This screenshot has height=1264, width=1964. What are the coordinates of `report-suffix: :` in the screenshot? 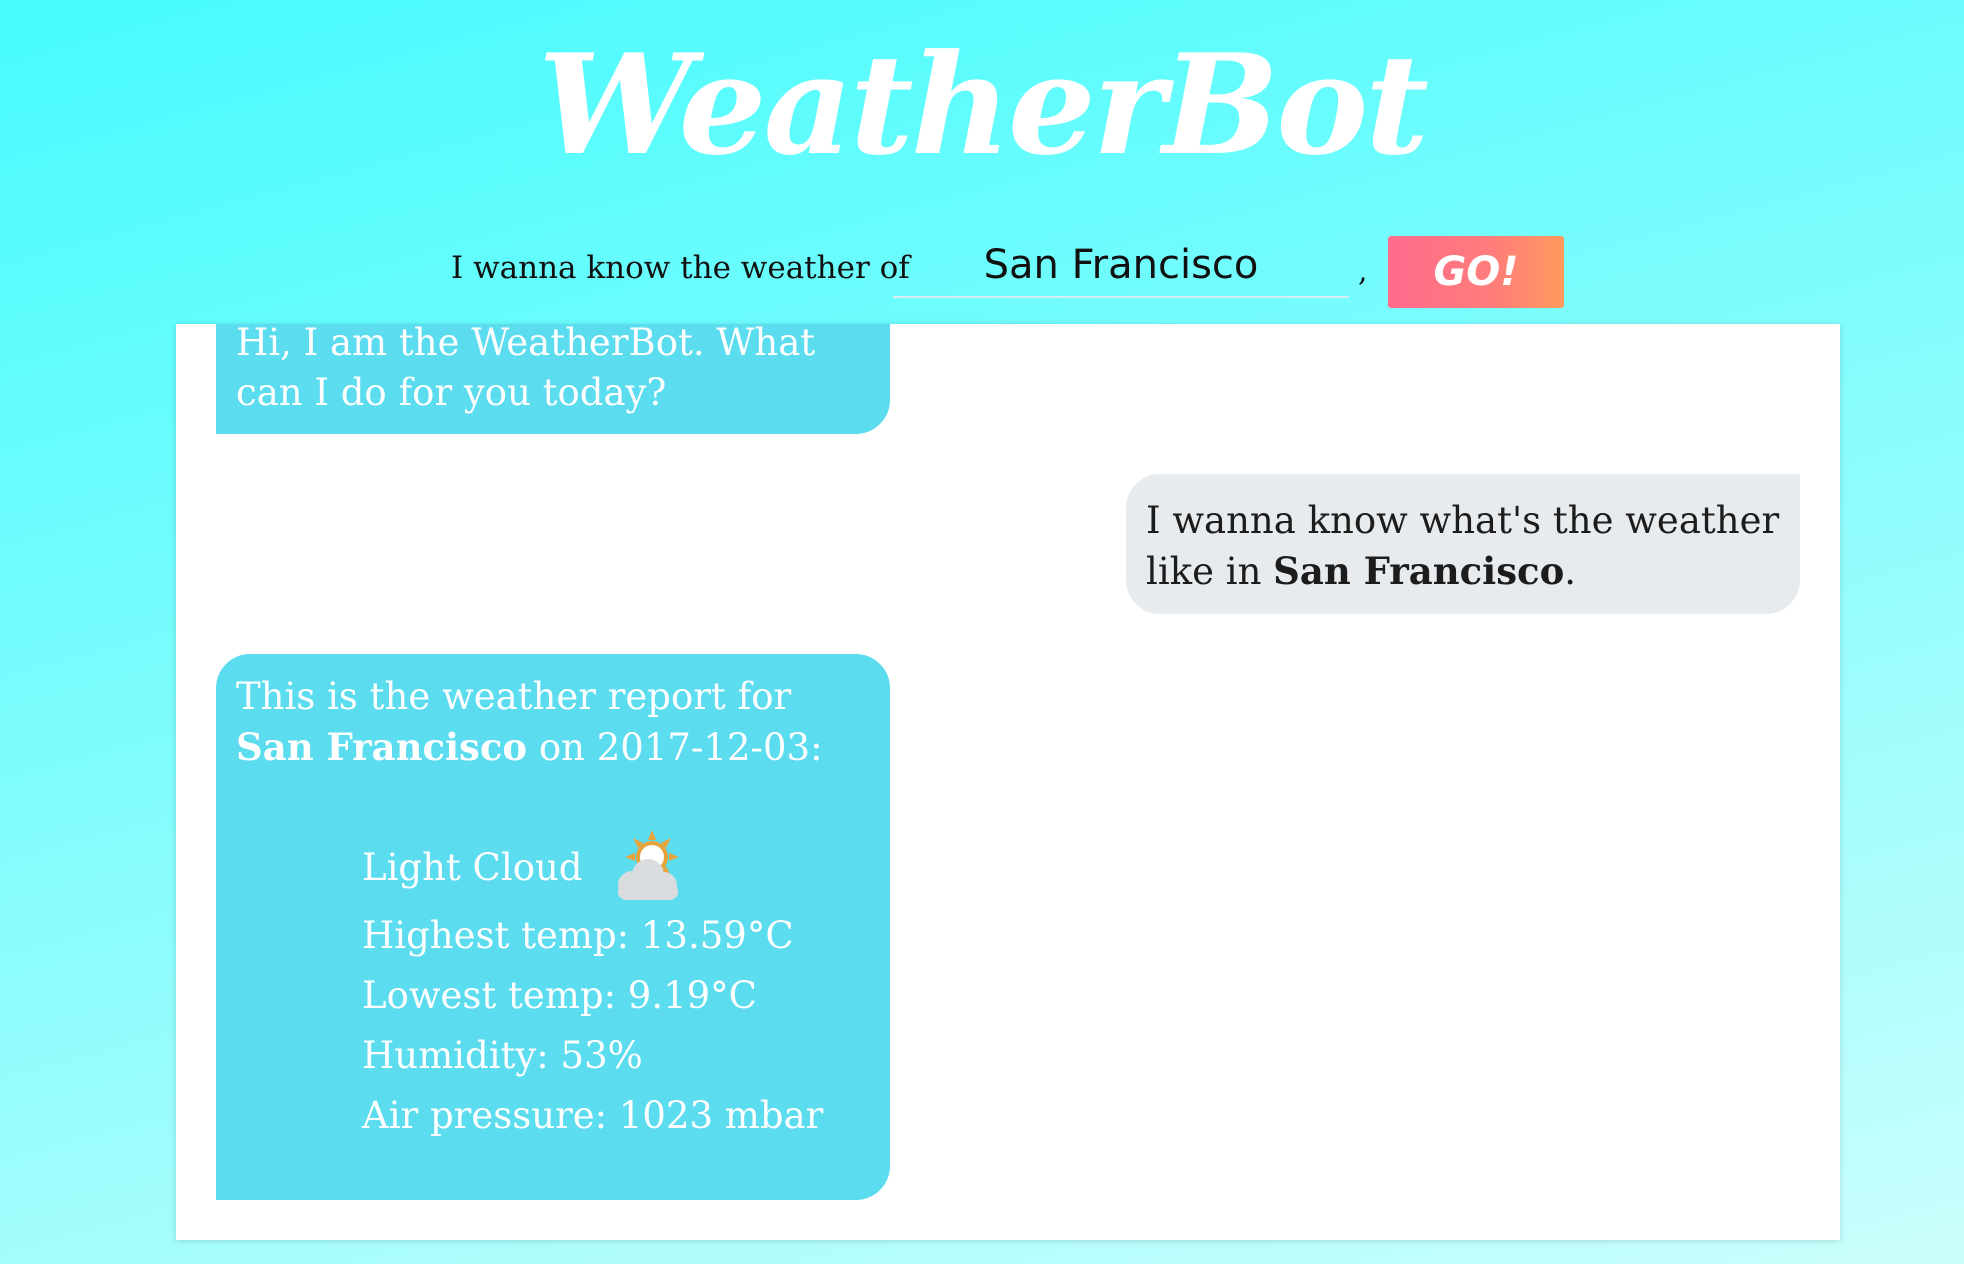 It's located at (816, 747).